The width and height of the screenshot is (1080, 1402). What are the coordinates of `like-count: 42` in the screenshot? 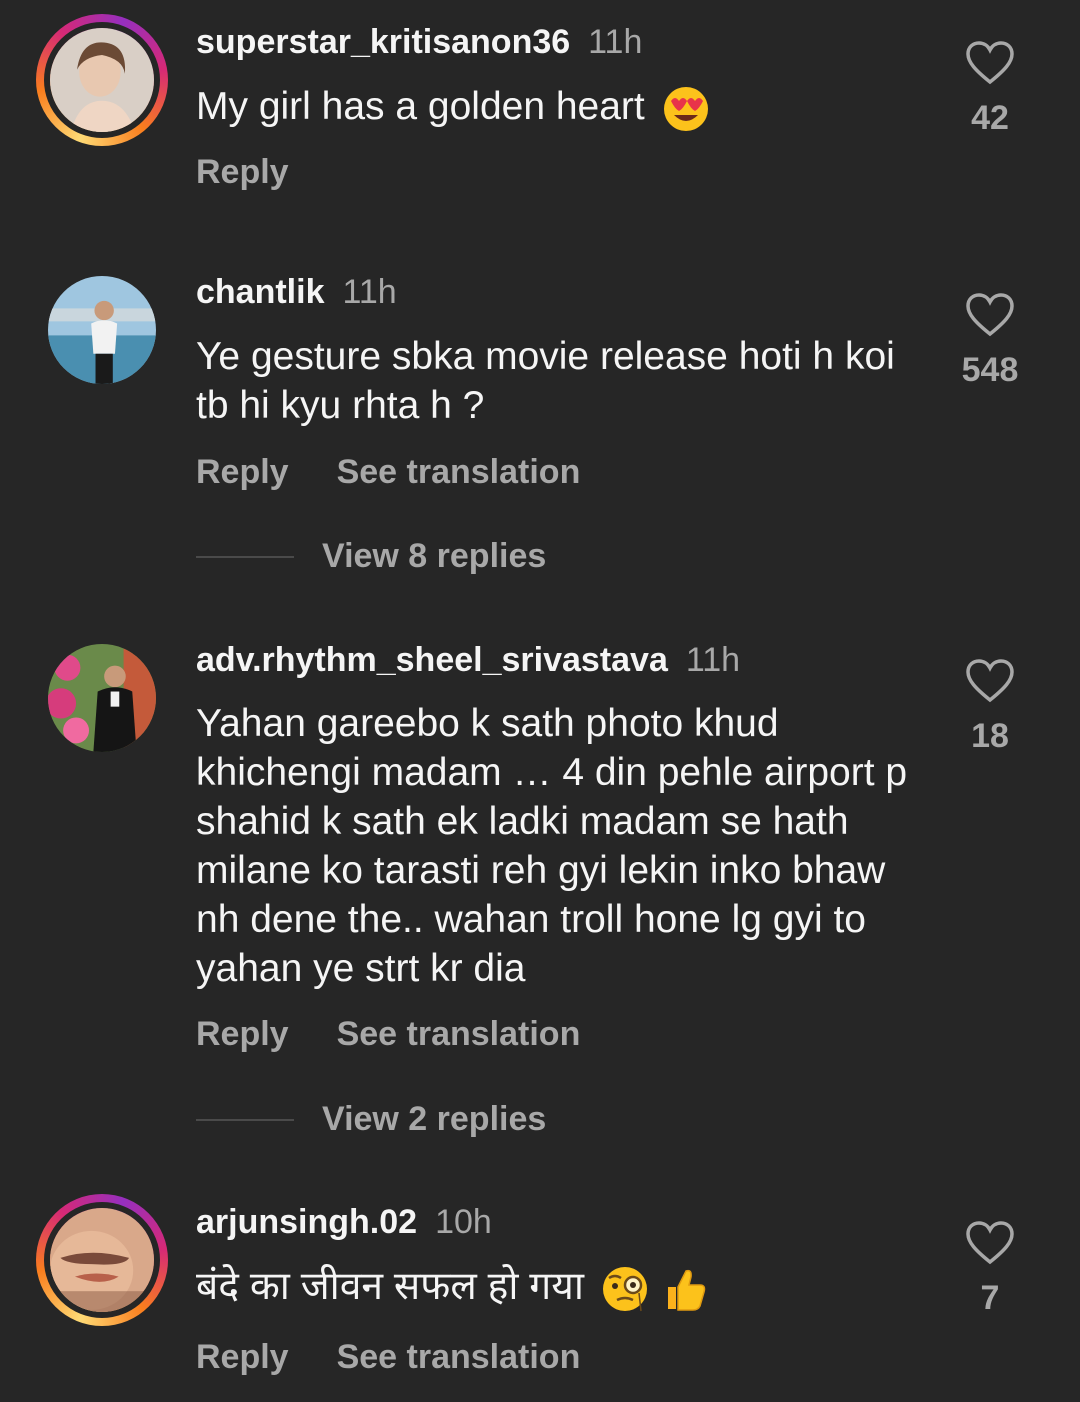 It's located at (990, 118).